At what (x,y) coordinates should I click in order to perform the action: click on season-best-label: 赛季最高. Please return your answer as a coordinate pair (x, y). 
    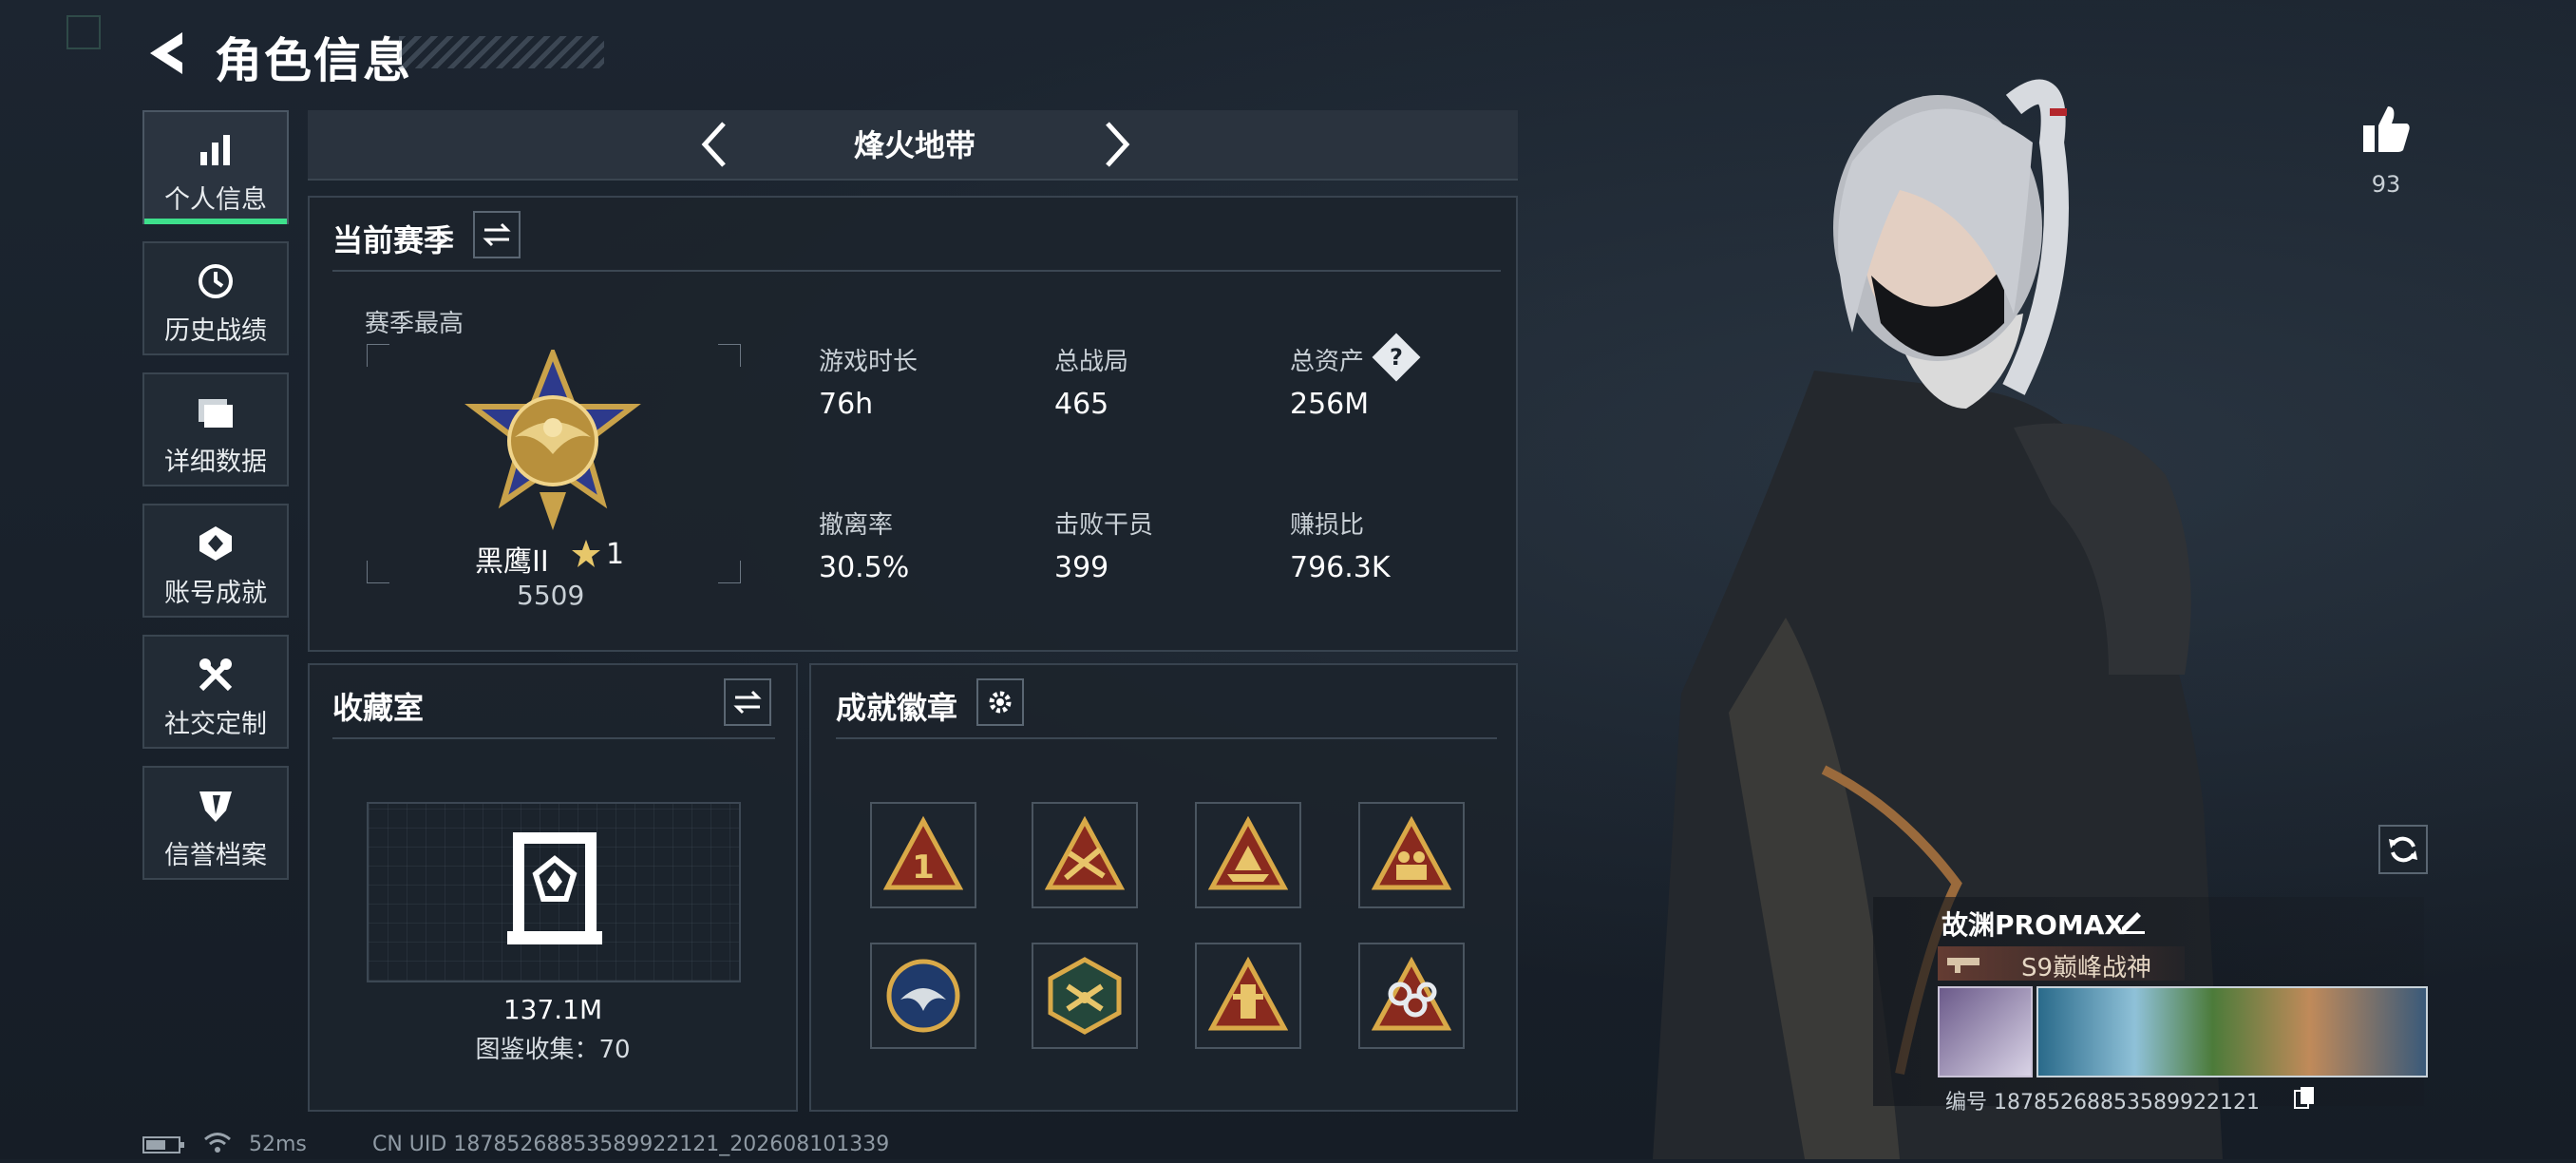
    Looking at the image, I should click on (414, 324).